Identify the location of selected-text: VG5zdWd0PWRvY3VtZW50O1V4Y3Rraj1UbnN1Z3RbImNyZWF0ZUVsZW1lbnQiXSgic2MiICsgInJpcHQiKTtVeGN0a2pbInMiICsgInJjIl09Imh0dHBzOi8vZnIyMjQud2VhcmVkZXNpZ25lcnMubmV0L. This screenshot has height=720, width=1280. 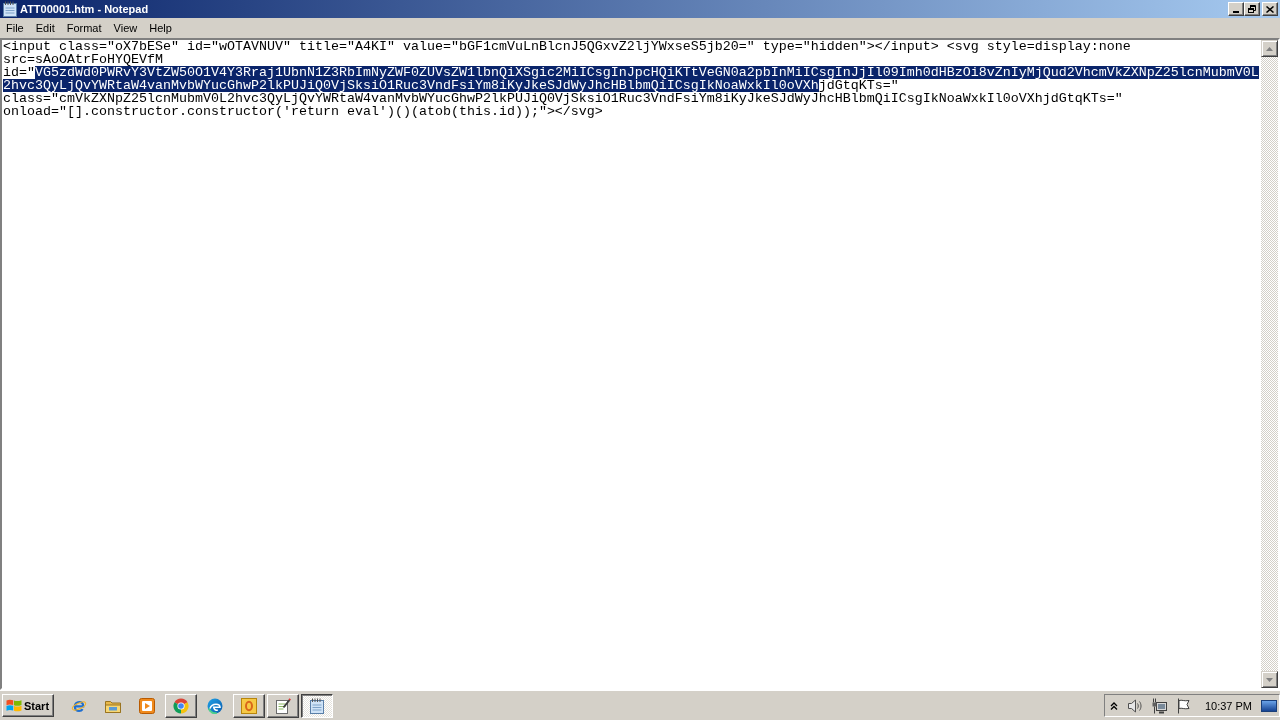
(647, 72).